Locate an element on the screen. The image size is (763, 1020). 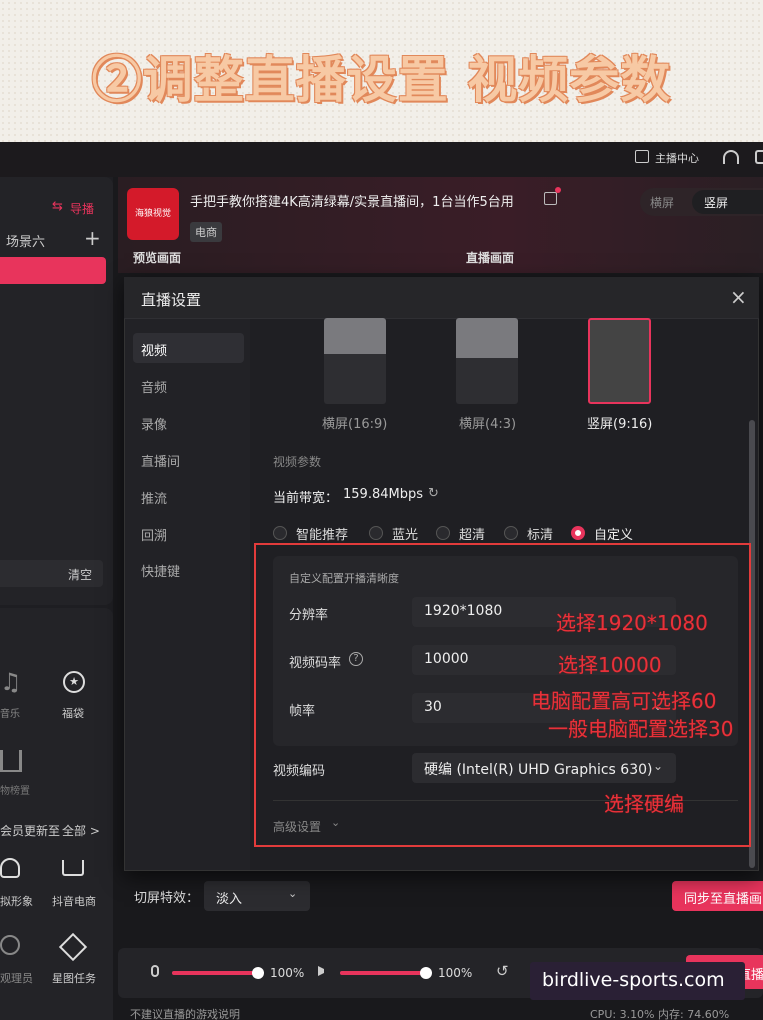
avatar-tool-label: 拟形象 is located at coordinates (16, 901).